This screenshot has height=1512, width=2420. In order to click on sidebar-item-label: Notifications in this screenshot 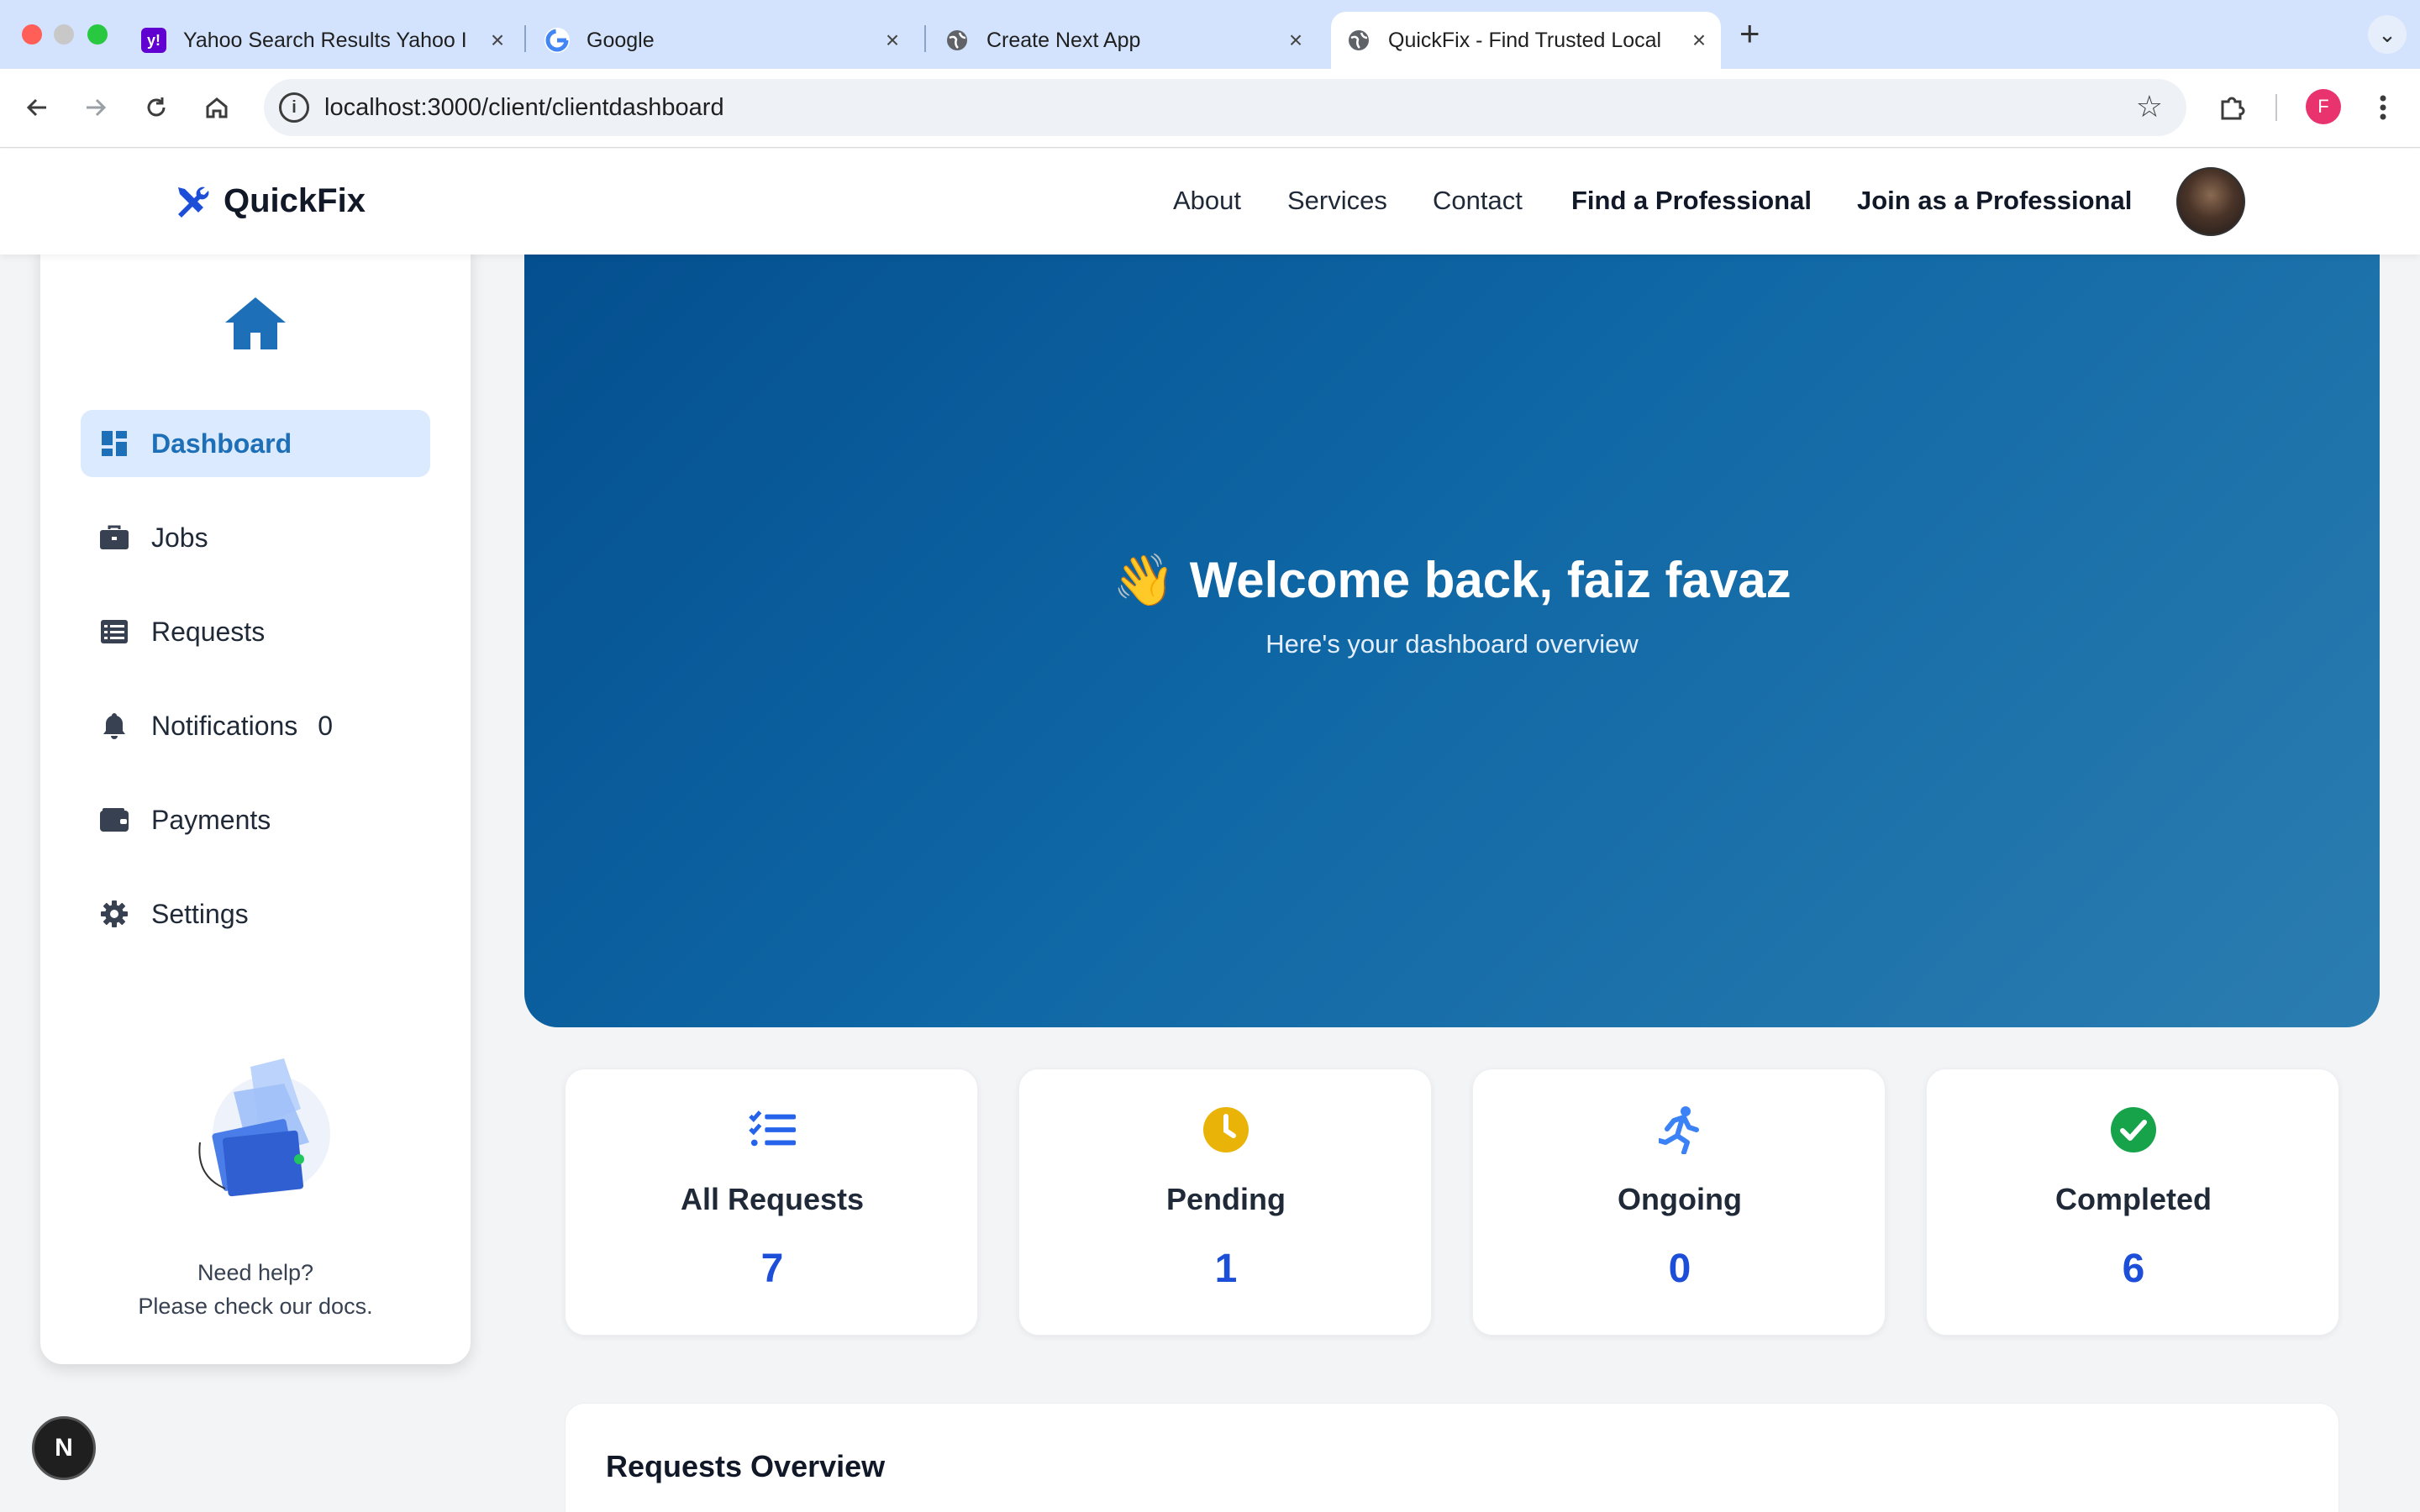, I will do `click(225, 725)`.